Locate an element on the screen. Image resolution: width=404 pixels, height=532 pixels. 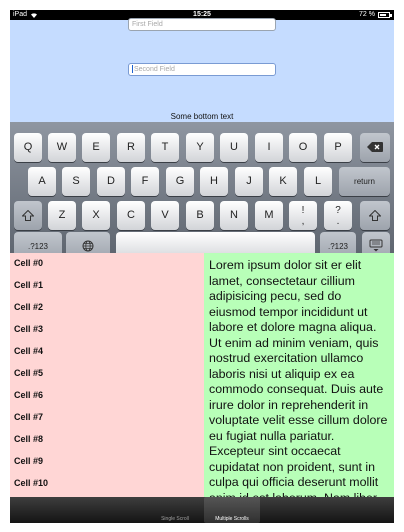
list-item: Cell #10 is located at coordinates (31, 483).